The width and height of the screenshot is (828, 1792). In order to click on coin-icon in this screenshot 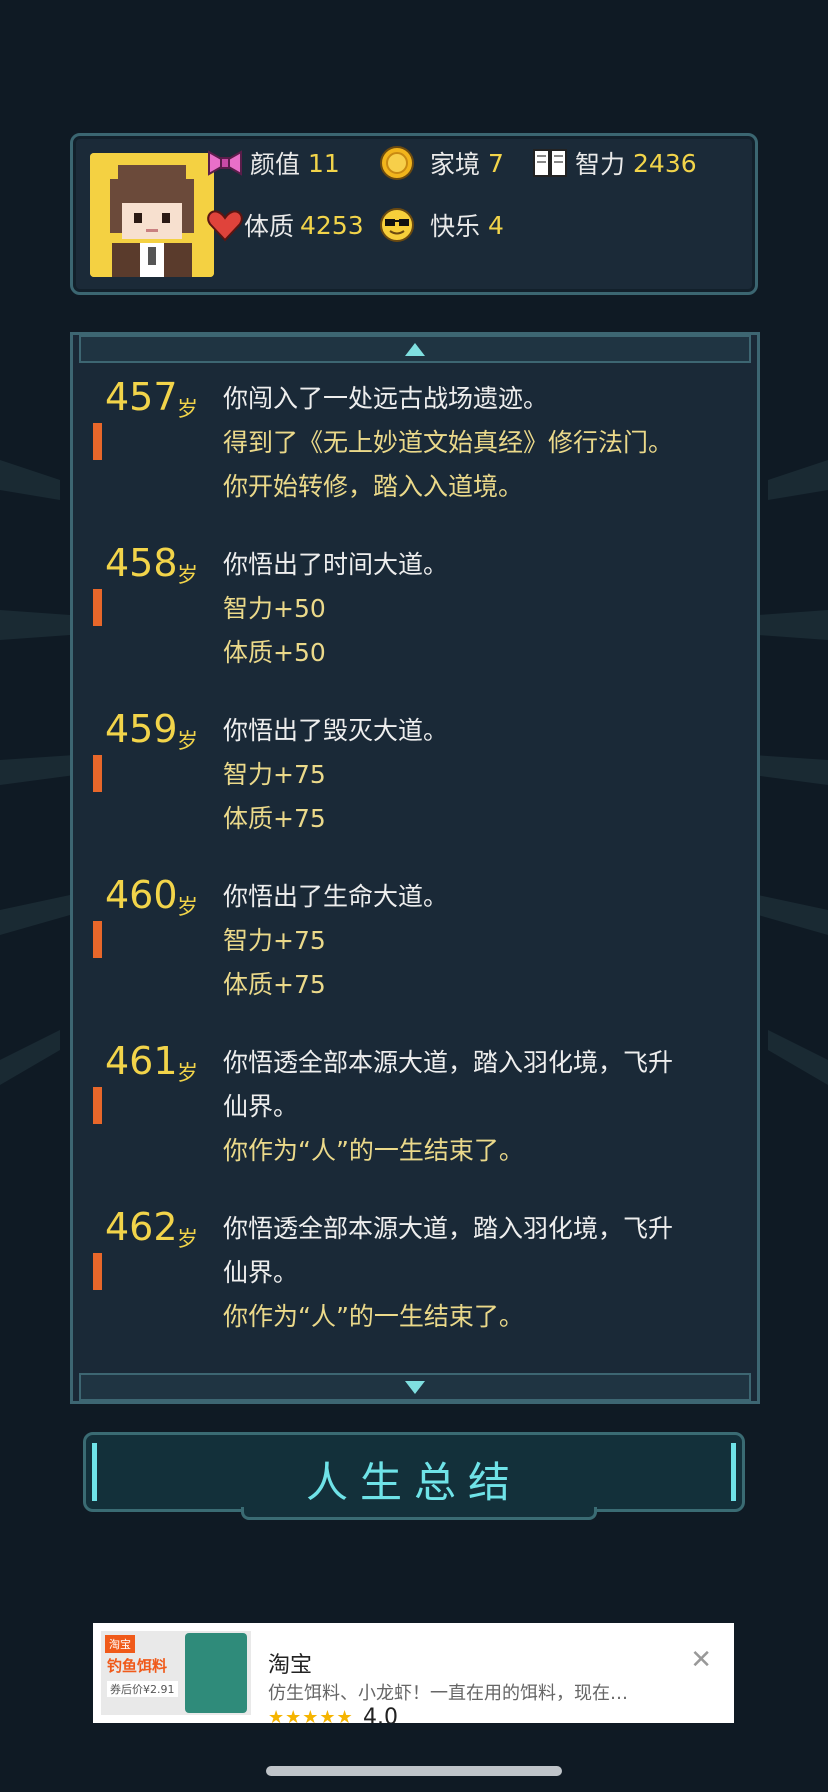, I will do `click(397, 163)`.